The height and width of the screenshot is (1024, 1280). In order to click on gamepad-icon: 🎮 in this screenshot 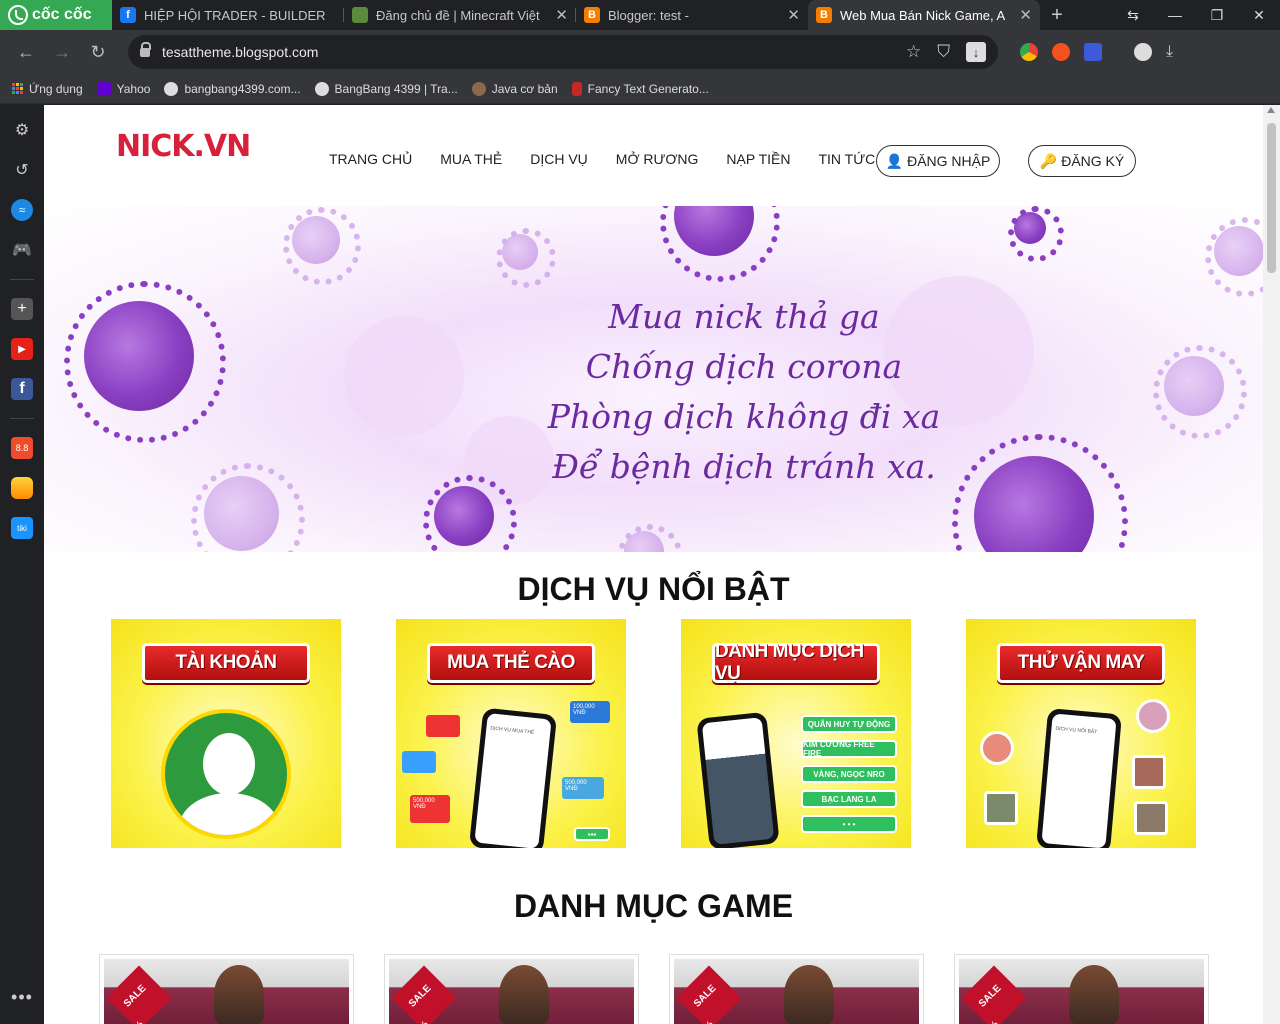, I will do `click(22, 250)`.